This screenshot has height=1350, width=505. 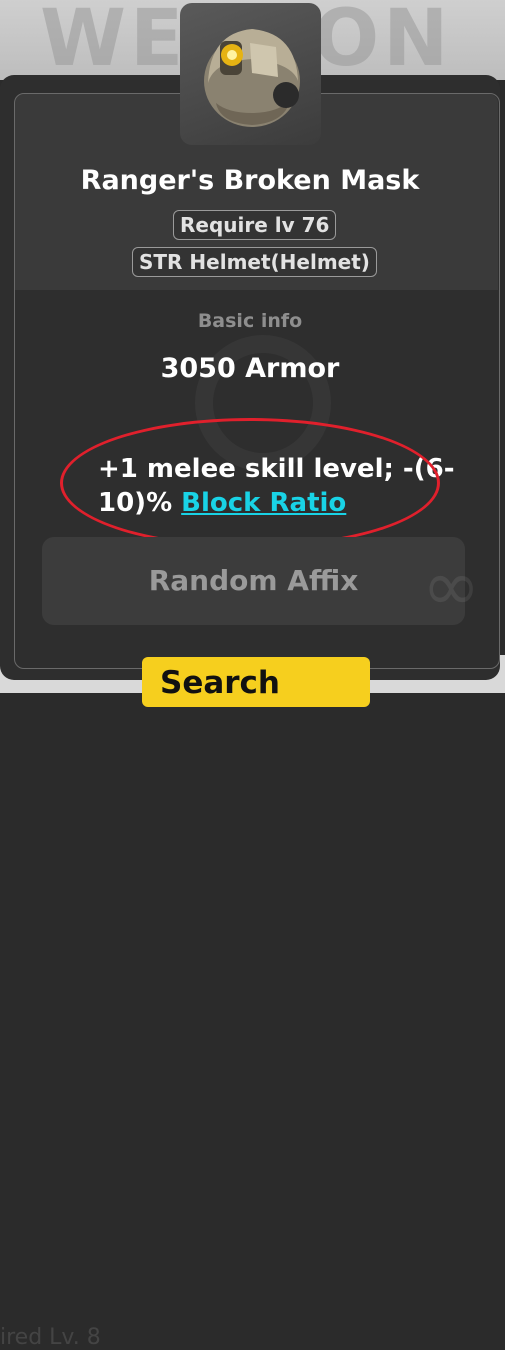 I want to click on background-footer-text: ired Lv. 8, so click(x=50, y=1337).